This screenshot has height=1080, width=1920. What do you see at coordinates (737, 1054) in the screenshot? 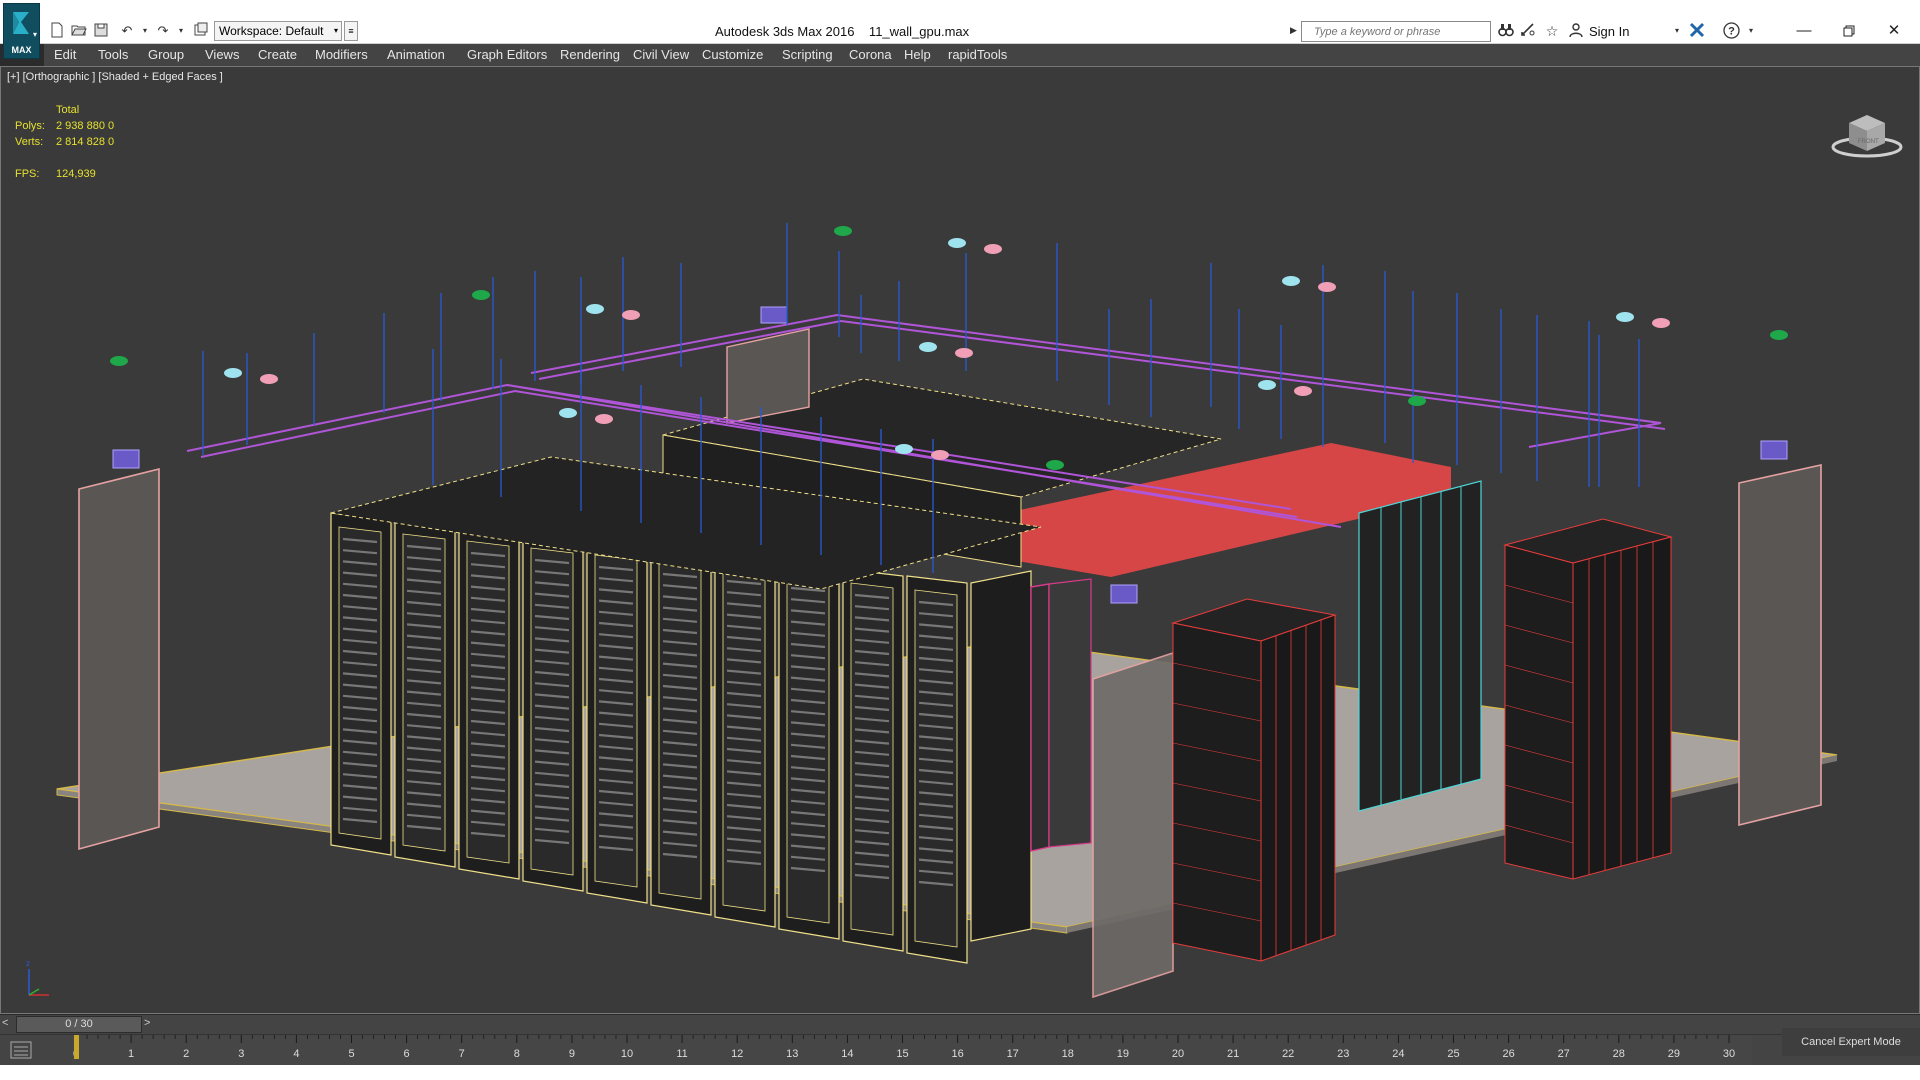
I see `ruler-label: 12` at bounding box center [737, 1054].